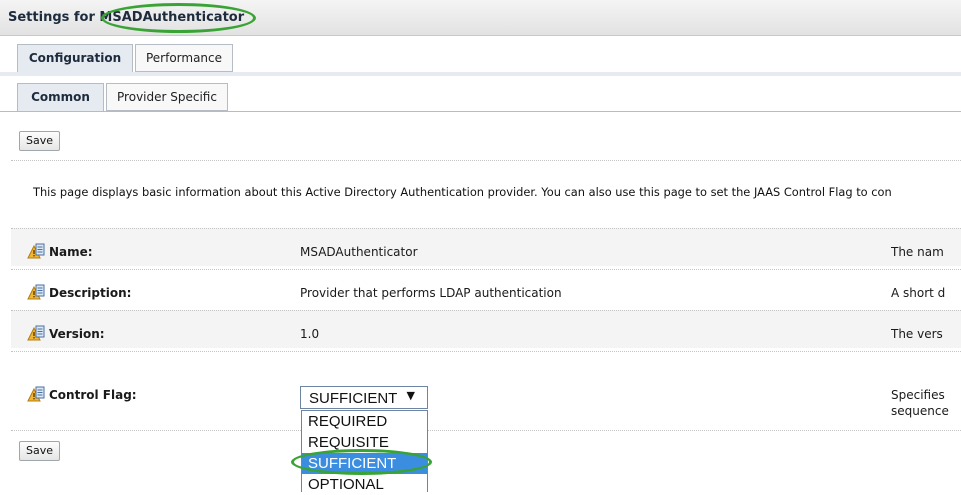 The width and height of the screenshot is (961, 495). I want to click on field-value: MSADAuthenticator, so click(359, 252).